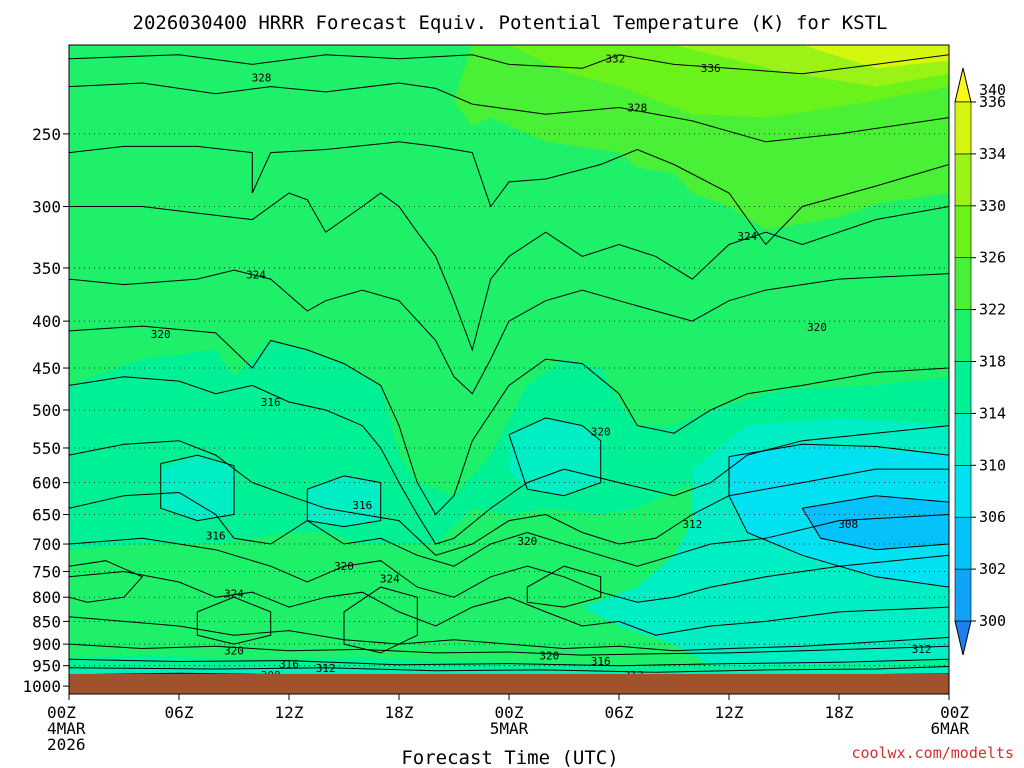 The height and width of the screenshot is (768, 1024). I want to click on y-tick-label: 500, so click(46, 410).